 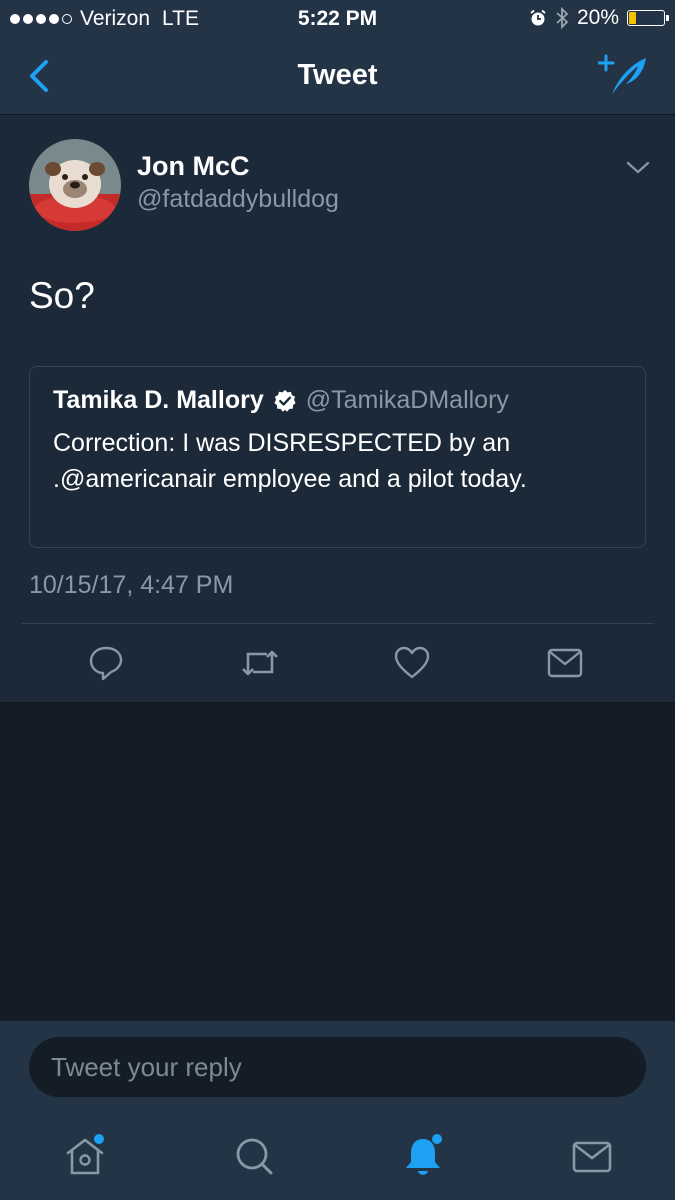 I want to click on tab-bar, so click(x=337, y=1156).